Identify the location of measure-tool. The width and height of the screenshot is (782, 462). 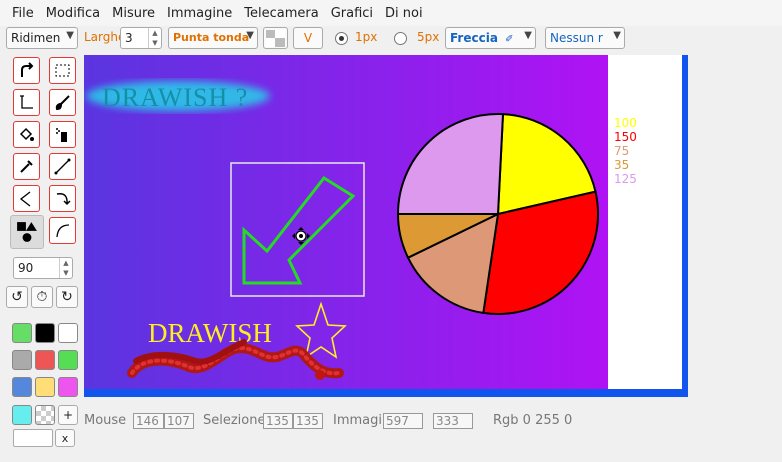
(26, 102).